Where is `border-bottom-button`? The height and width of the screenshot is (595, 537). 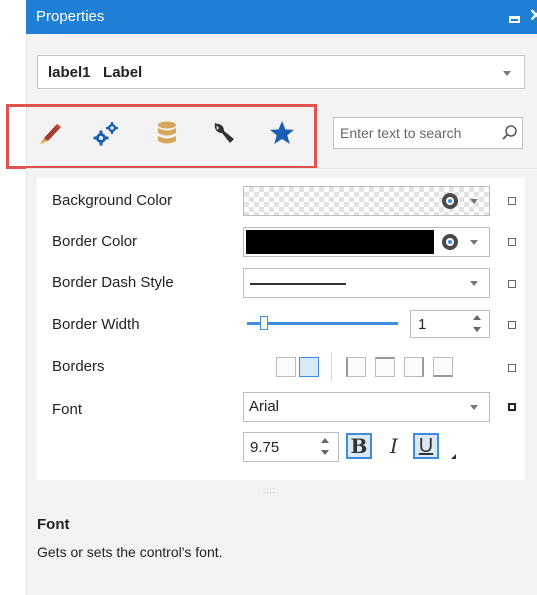 border-bottom-button is located at coordinates (443, 367).